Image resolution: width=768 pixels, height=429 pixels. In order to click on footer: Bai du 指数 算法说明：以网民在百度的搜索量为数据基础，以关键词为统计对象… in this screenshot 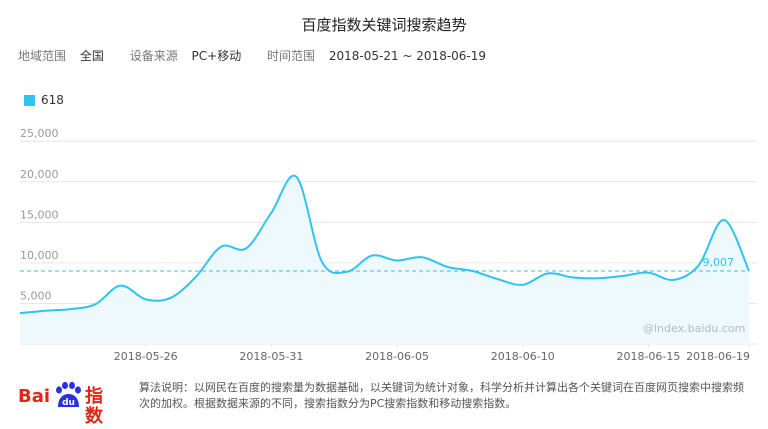, I will do `click(384, 398)`.